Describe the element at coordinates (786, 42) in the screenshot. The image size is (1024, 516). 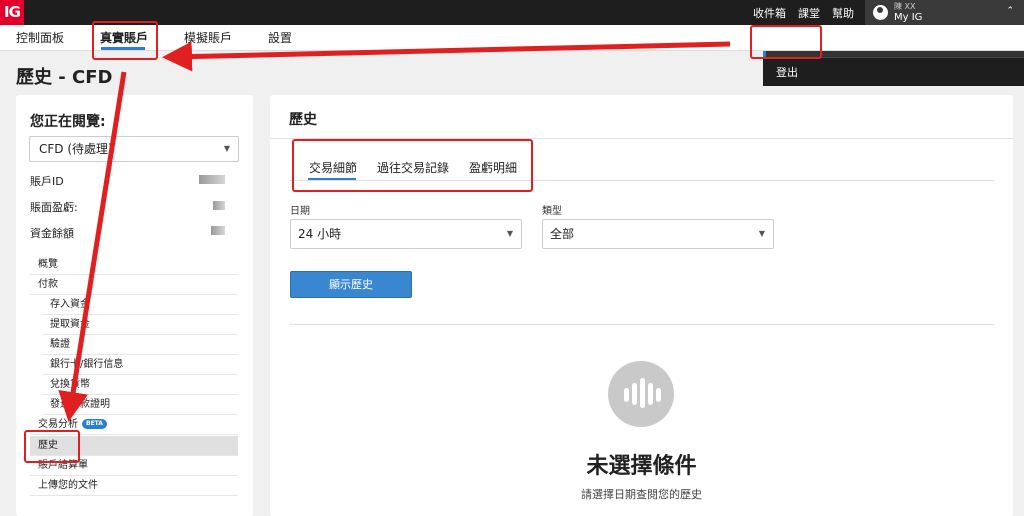
I see `annotation-box-my-ig` at that location.